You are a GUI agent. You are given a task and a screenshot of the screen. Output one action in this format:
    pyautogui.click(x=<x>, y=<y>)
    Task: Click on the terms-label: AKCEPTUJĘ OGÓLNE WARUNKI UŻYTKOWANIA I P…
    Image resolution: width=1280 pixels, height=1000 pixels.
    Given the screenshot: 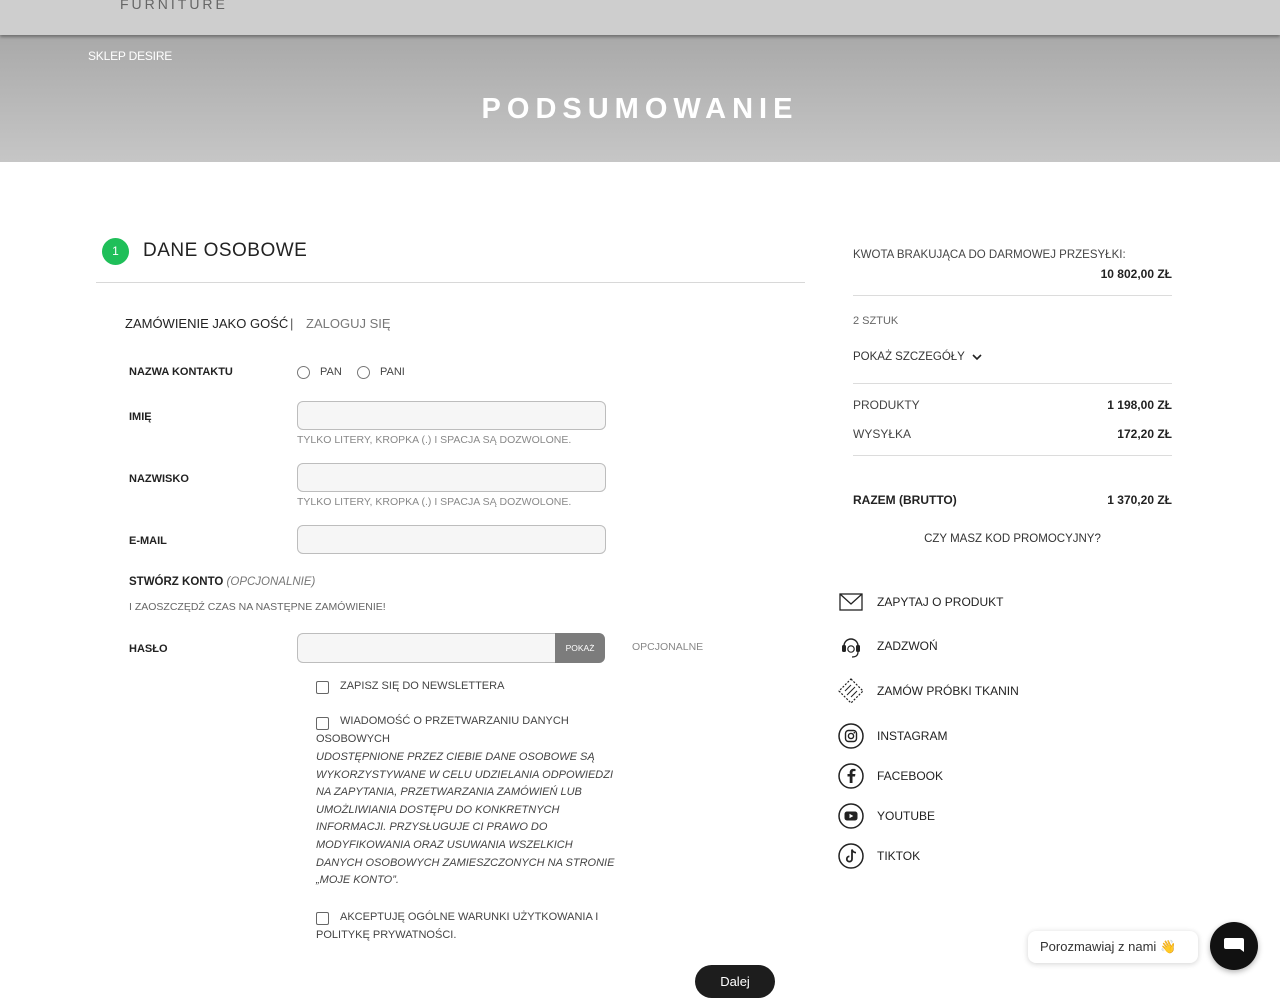 What is the action you would take?
    pyautogui.click(x=457, y=926)
    